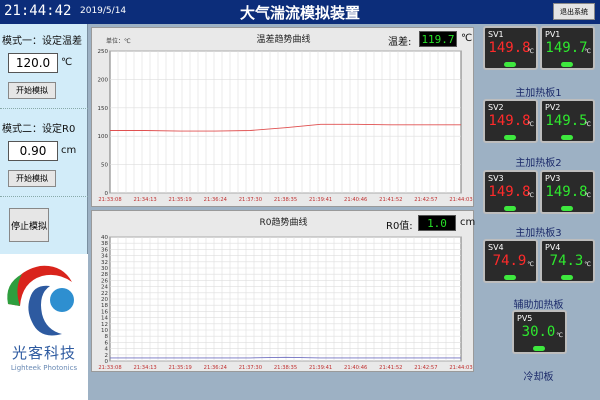 Image resolution: width=600 pixels, height=400 pixels. I want to click on mode2-label: 模式二：设定R0, so click(39, 129).